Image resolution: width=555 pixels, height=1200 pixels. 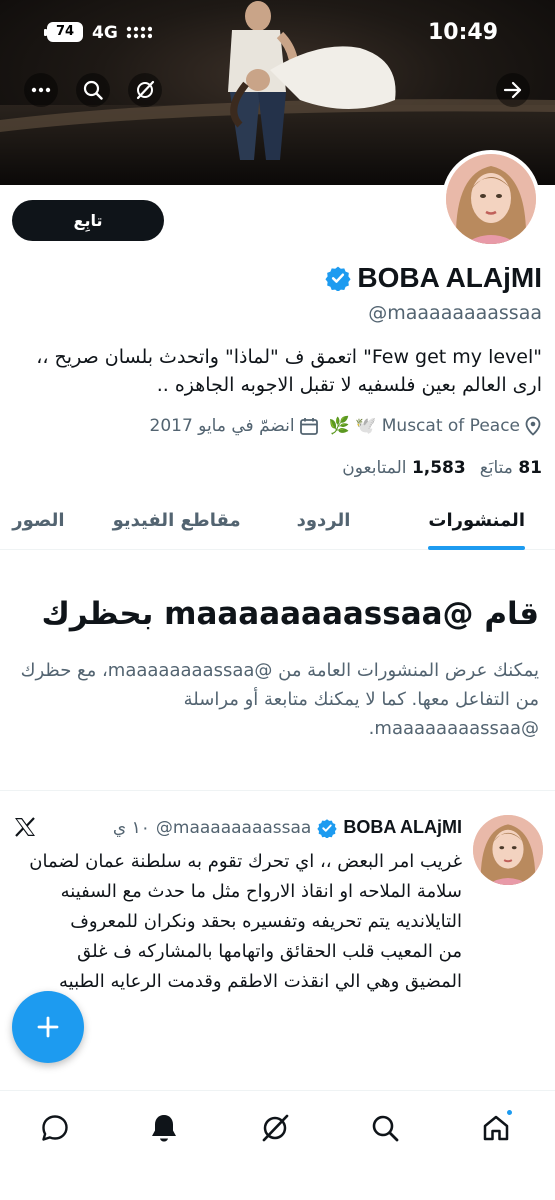 What do you see at coordinates (105, 33) in the screenshot?
I see `network-type: 4G` at bounding box center [105, 33].